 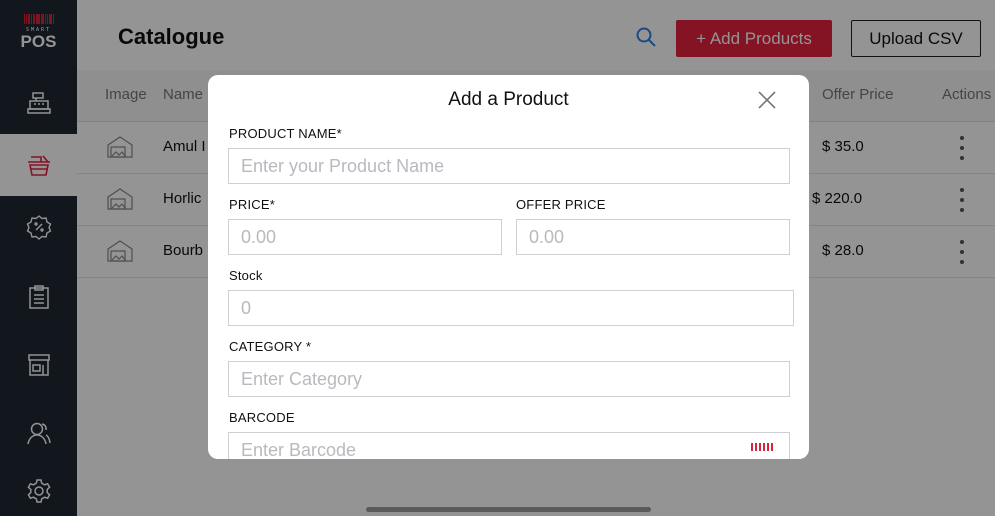 I want to click on barcode-scan-icon, so click(x=764, y=447).